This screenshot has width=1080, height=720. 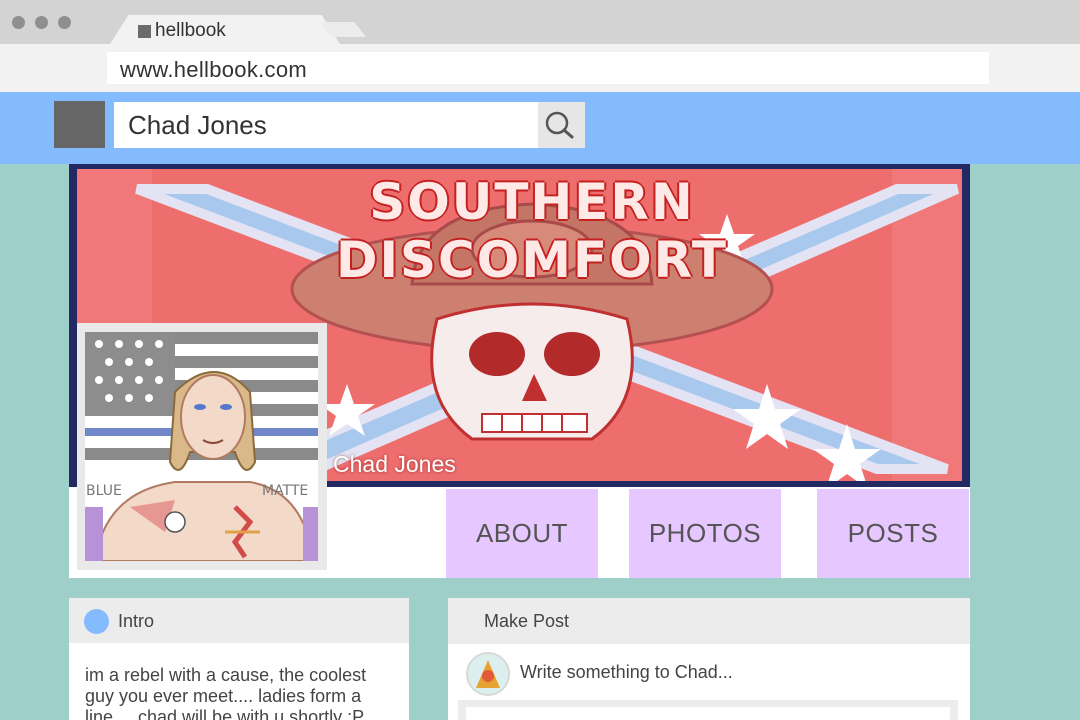 I want to click on tab-about: ABOUT, so click(x=522, y=533).